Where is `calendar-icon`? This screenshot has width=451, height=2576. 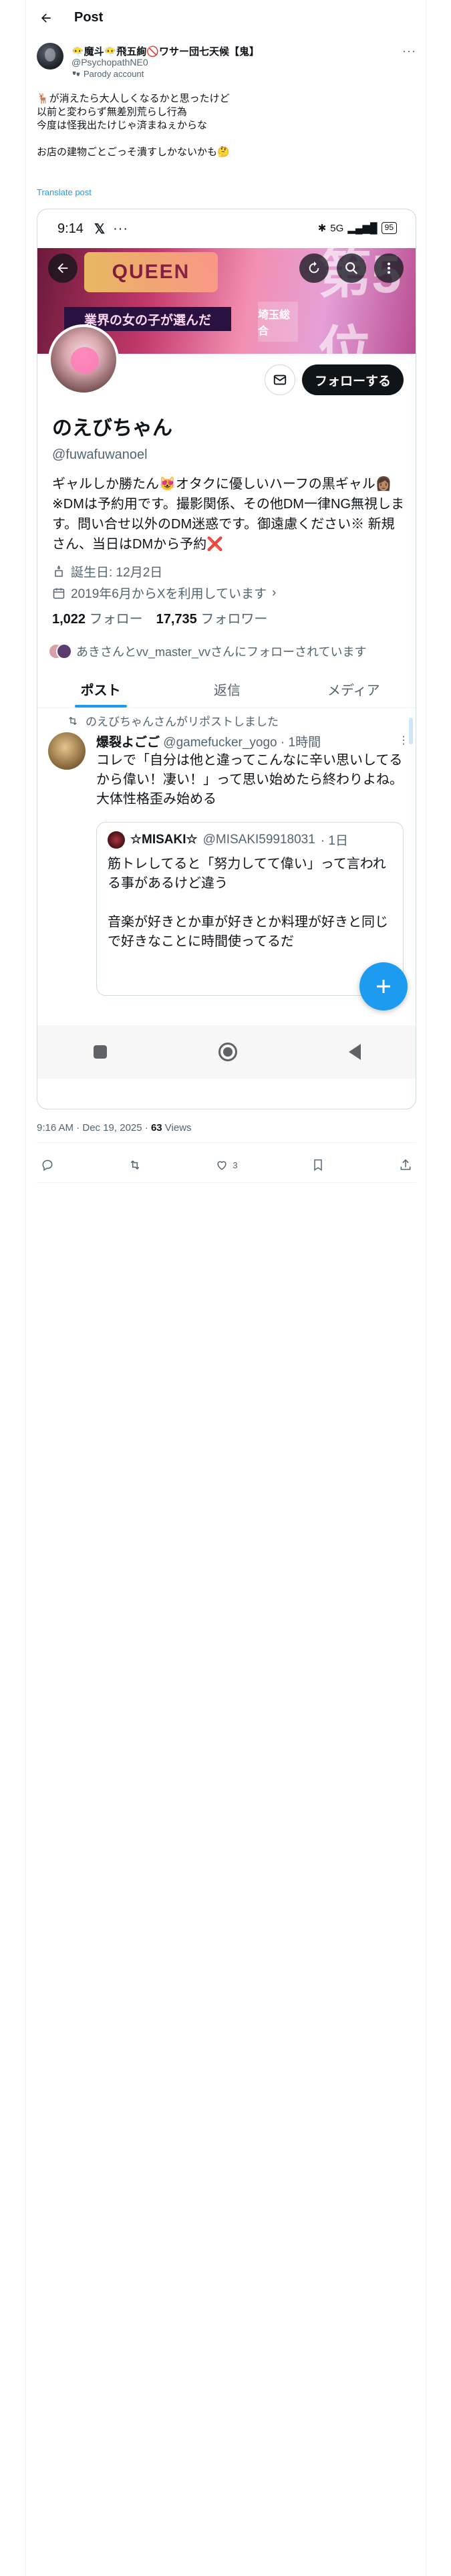
calendar-icon is located at coordinates (59, 593).